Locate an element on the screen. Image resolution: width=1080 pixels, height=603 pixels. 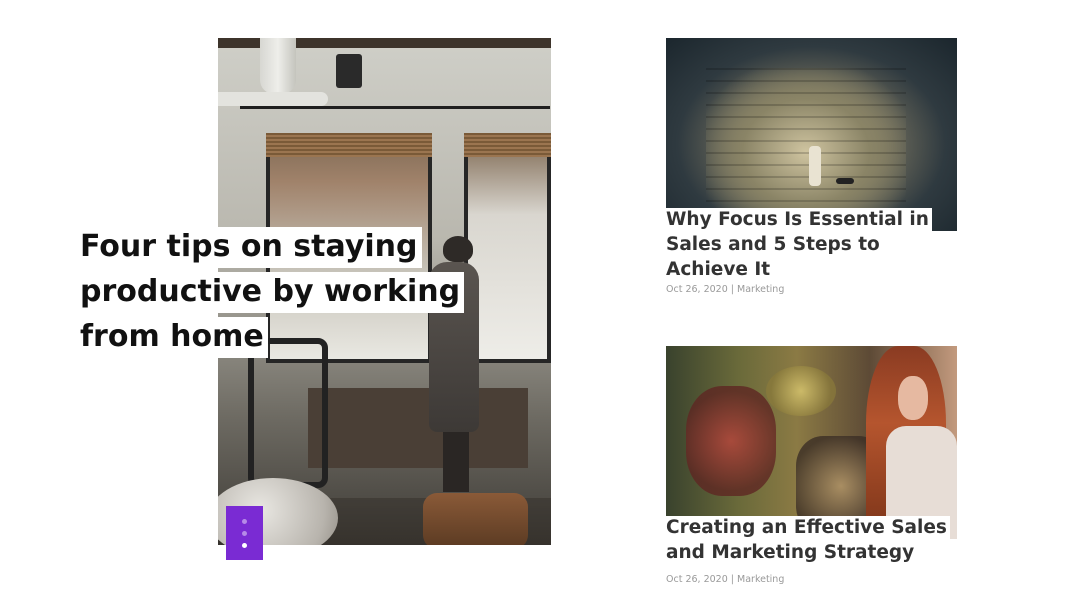
image-shelf is located at coordinates (418, 428).